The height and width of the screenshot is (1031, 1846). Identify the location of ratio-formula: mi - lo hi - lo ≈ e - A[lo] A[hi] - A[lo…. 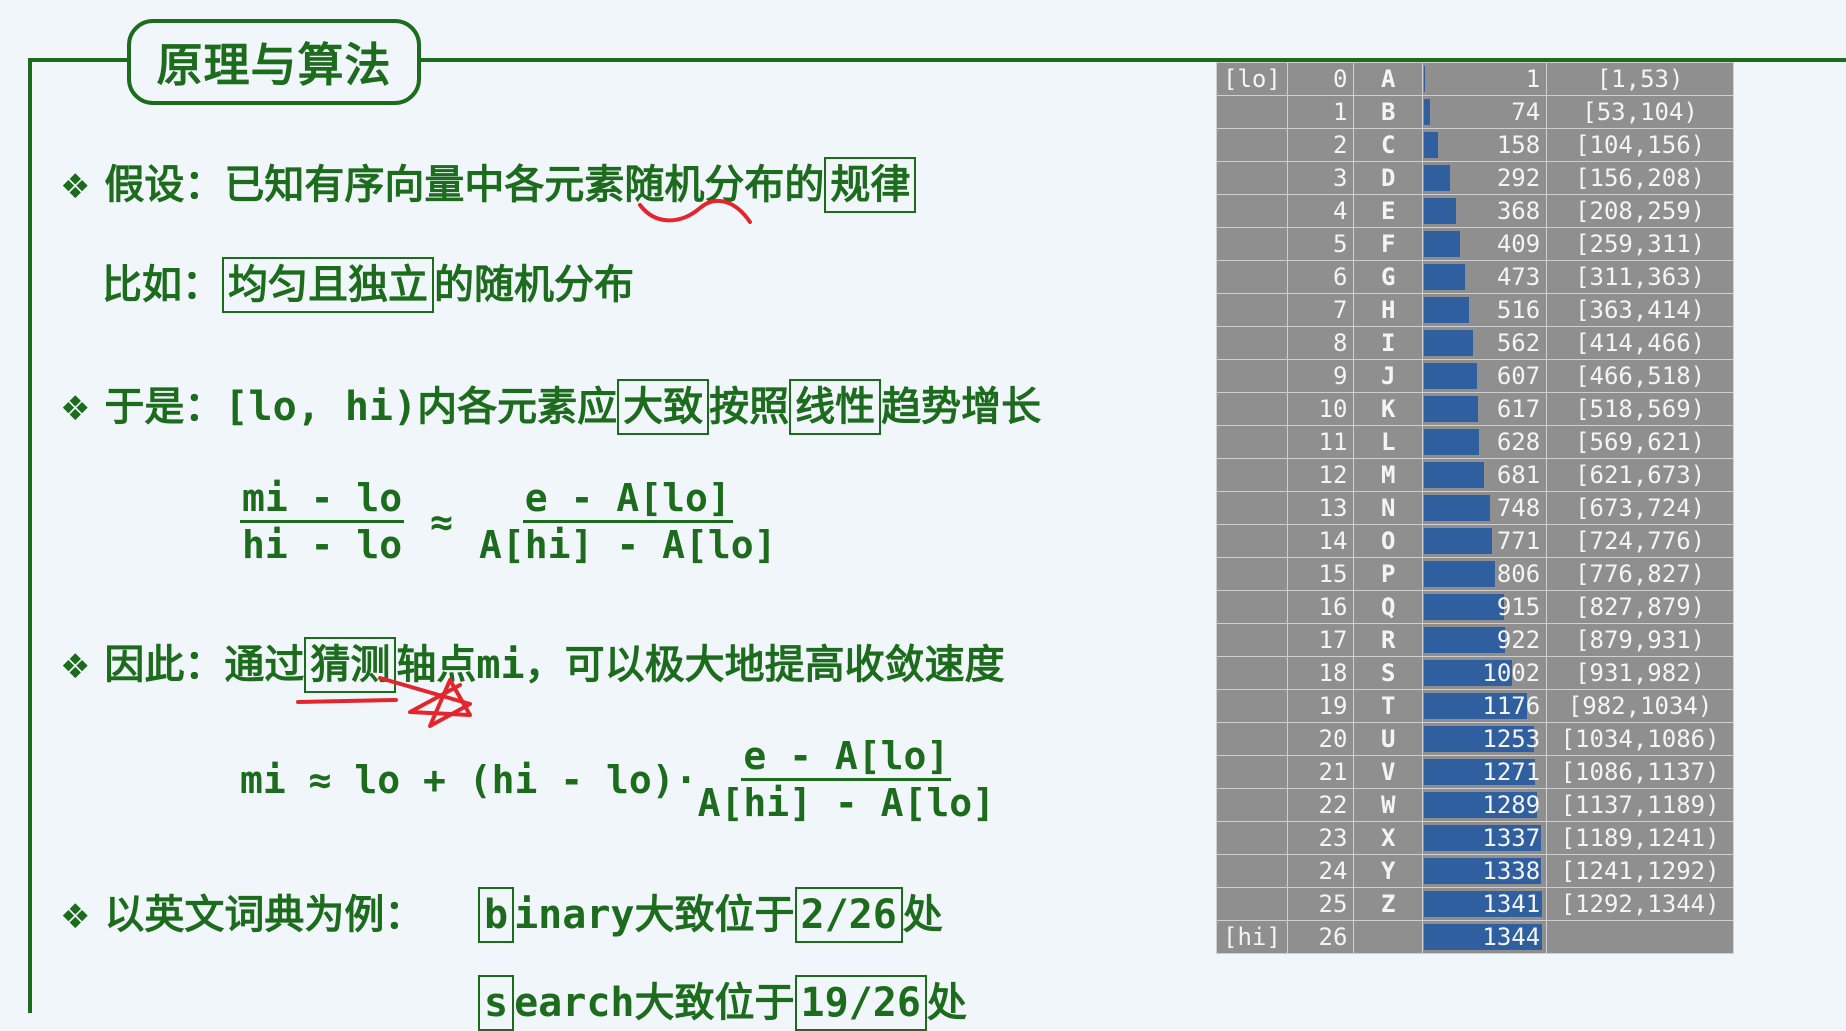
(508, 521).